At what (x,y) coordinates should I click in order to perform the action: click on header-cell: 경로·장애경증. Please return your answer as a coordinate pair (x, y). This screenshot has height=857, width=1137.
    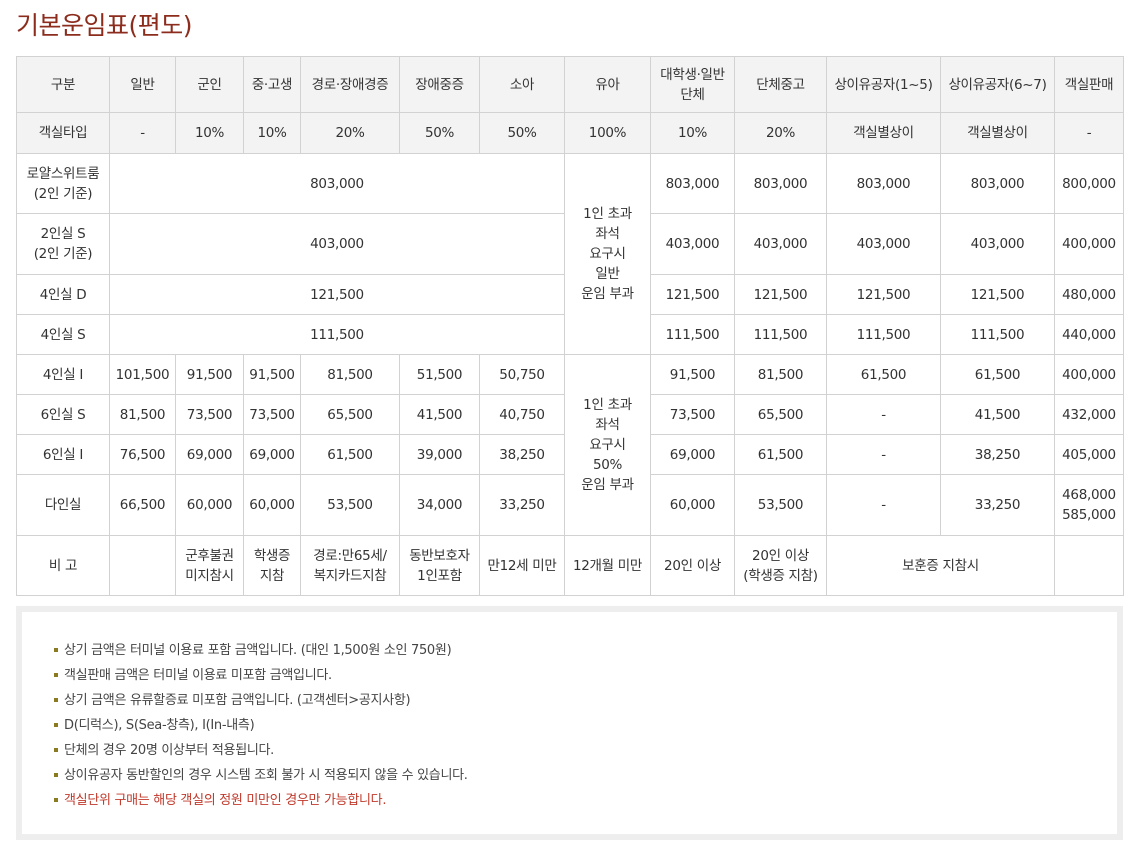
    Looking at the image, I should click on (350, 84).